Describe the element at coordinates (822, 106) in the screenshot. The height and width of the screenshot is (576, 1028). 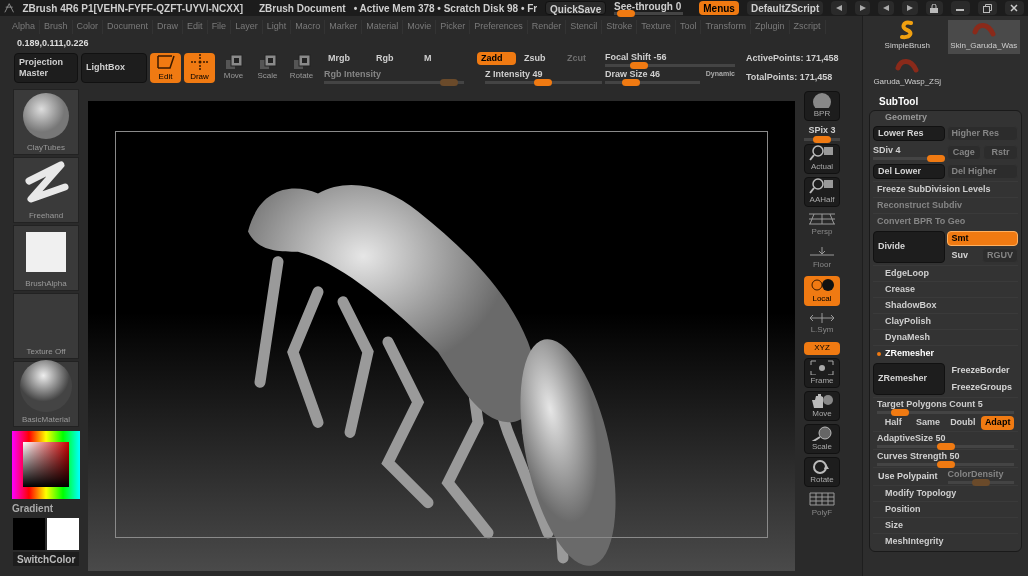
I see `shelf-button: BPR` at that location.